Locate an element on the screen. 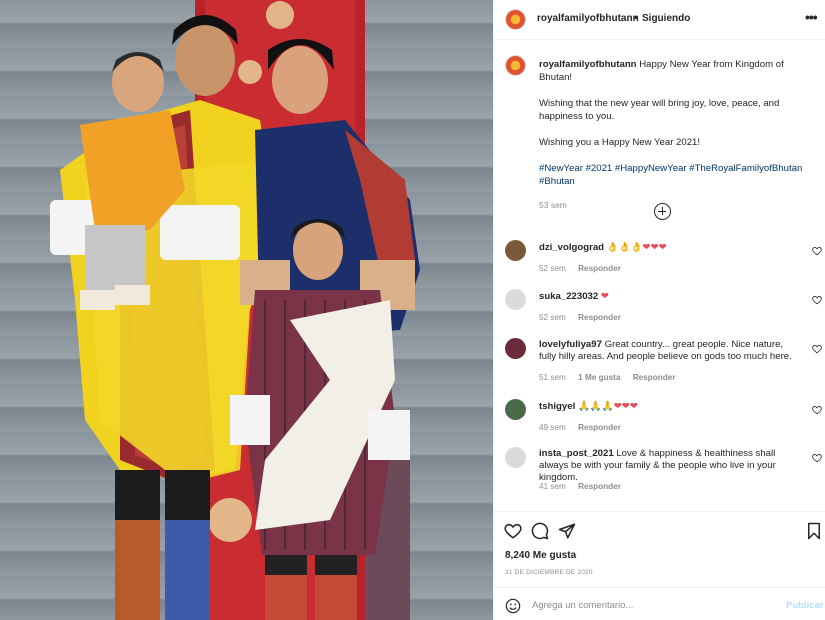 This screenshot has height=620, width=825. author-avatar is located at coordinates (515, 19).